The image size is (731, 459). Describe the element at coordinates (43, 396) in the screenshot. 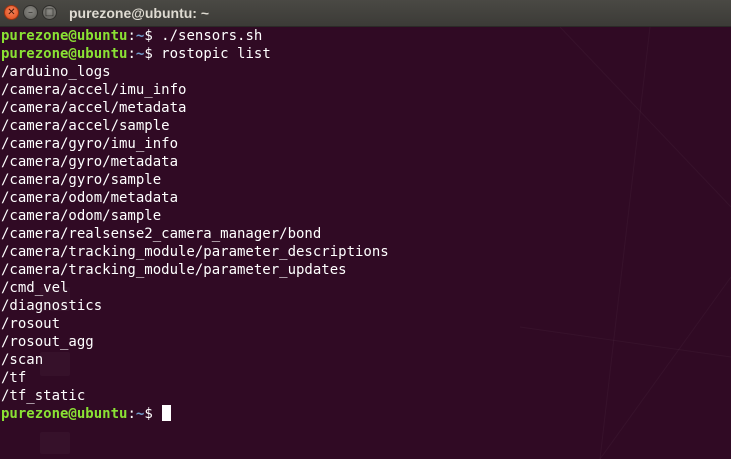

I see `output-line: /tf_static` at that location.